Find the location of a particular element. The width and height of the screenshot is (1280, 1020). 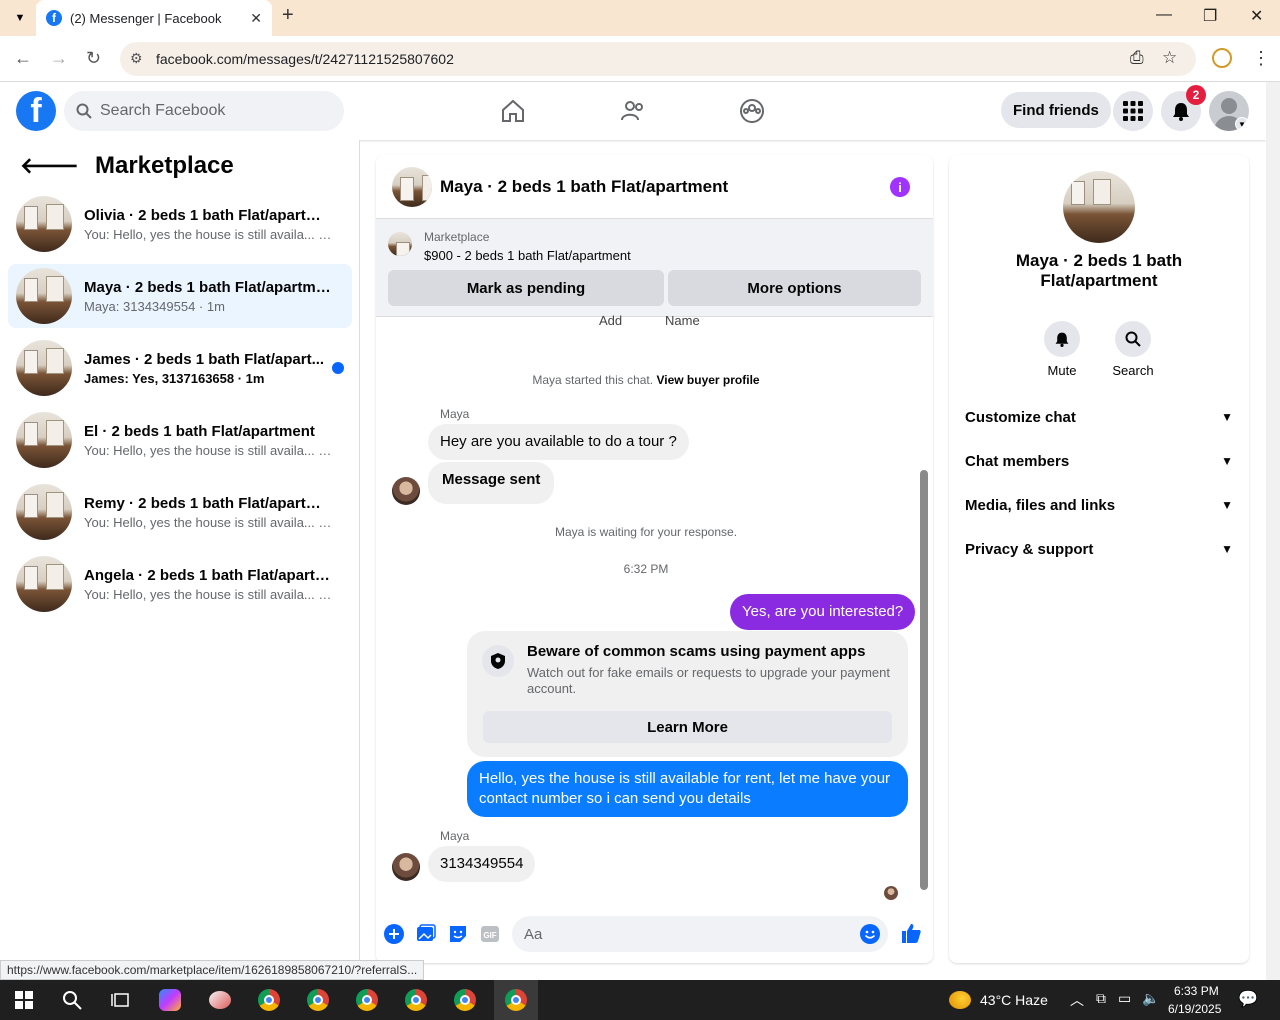

plus-icon is located at coordinates (394, 934).